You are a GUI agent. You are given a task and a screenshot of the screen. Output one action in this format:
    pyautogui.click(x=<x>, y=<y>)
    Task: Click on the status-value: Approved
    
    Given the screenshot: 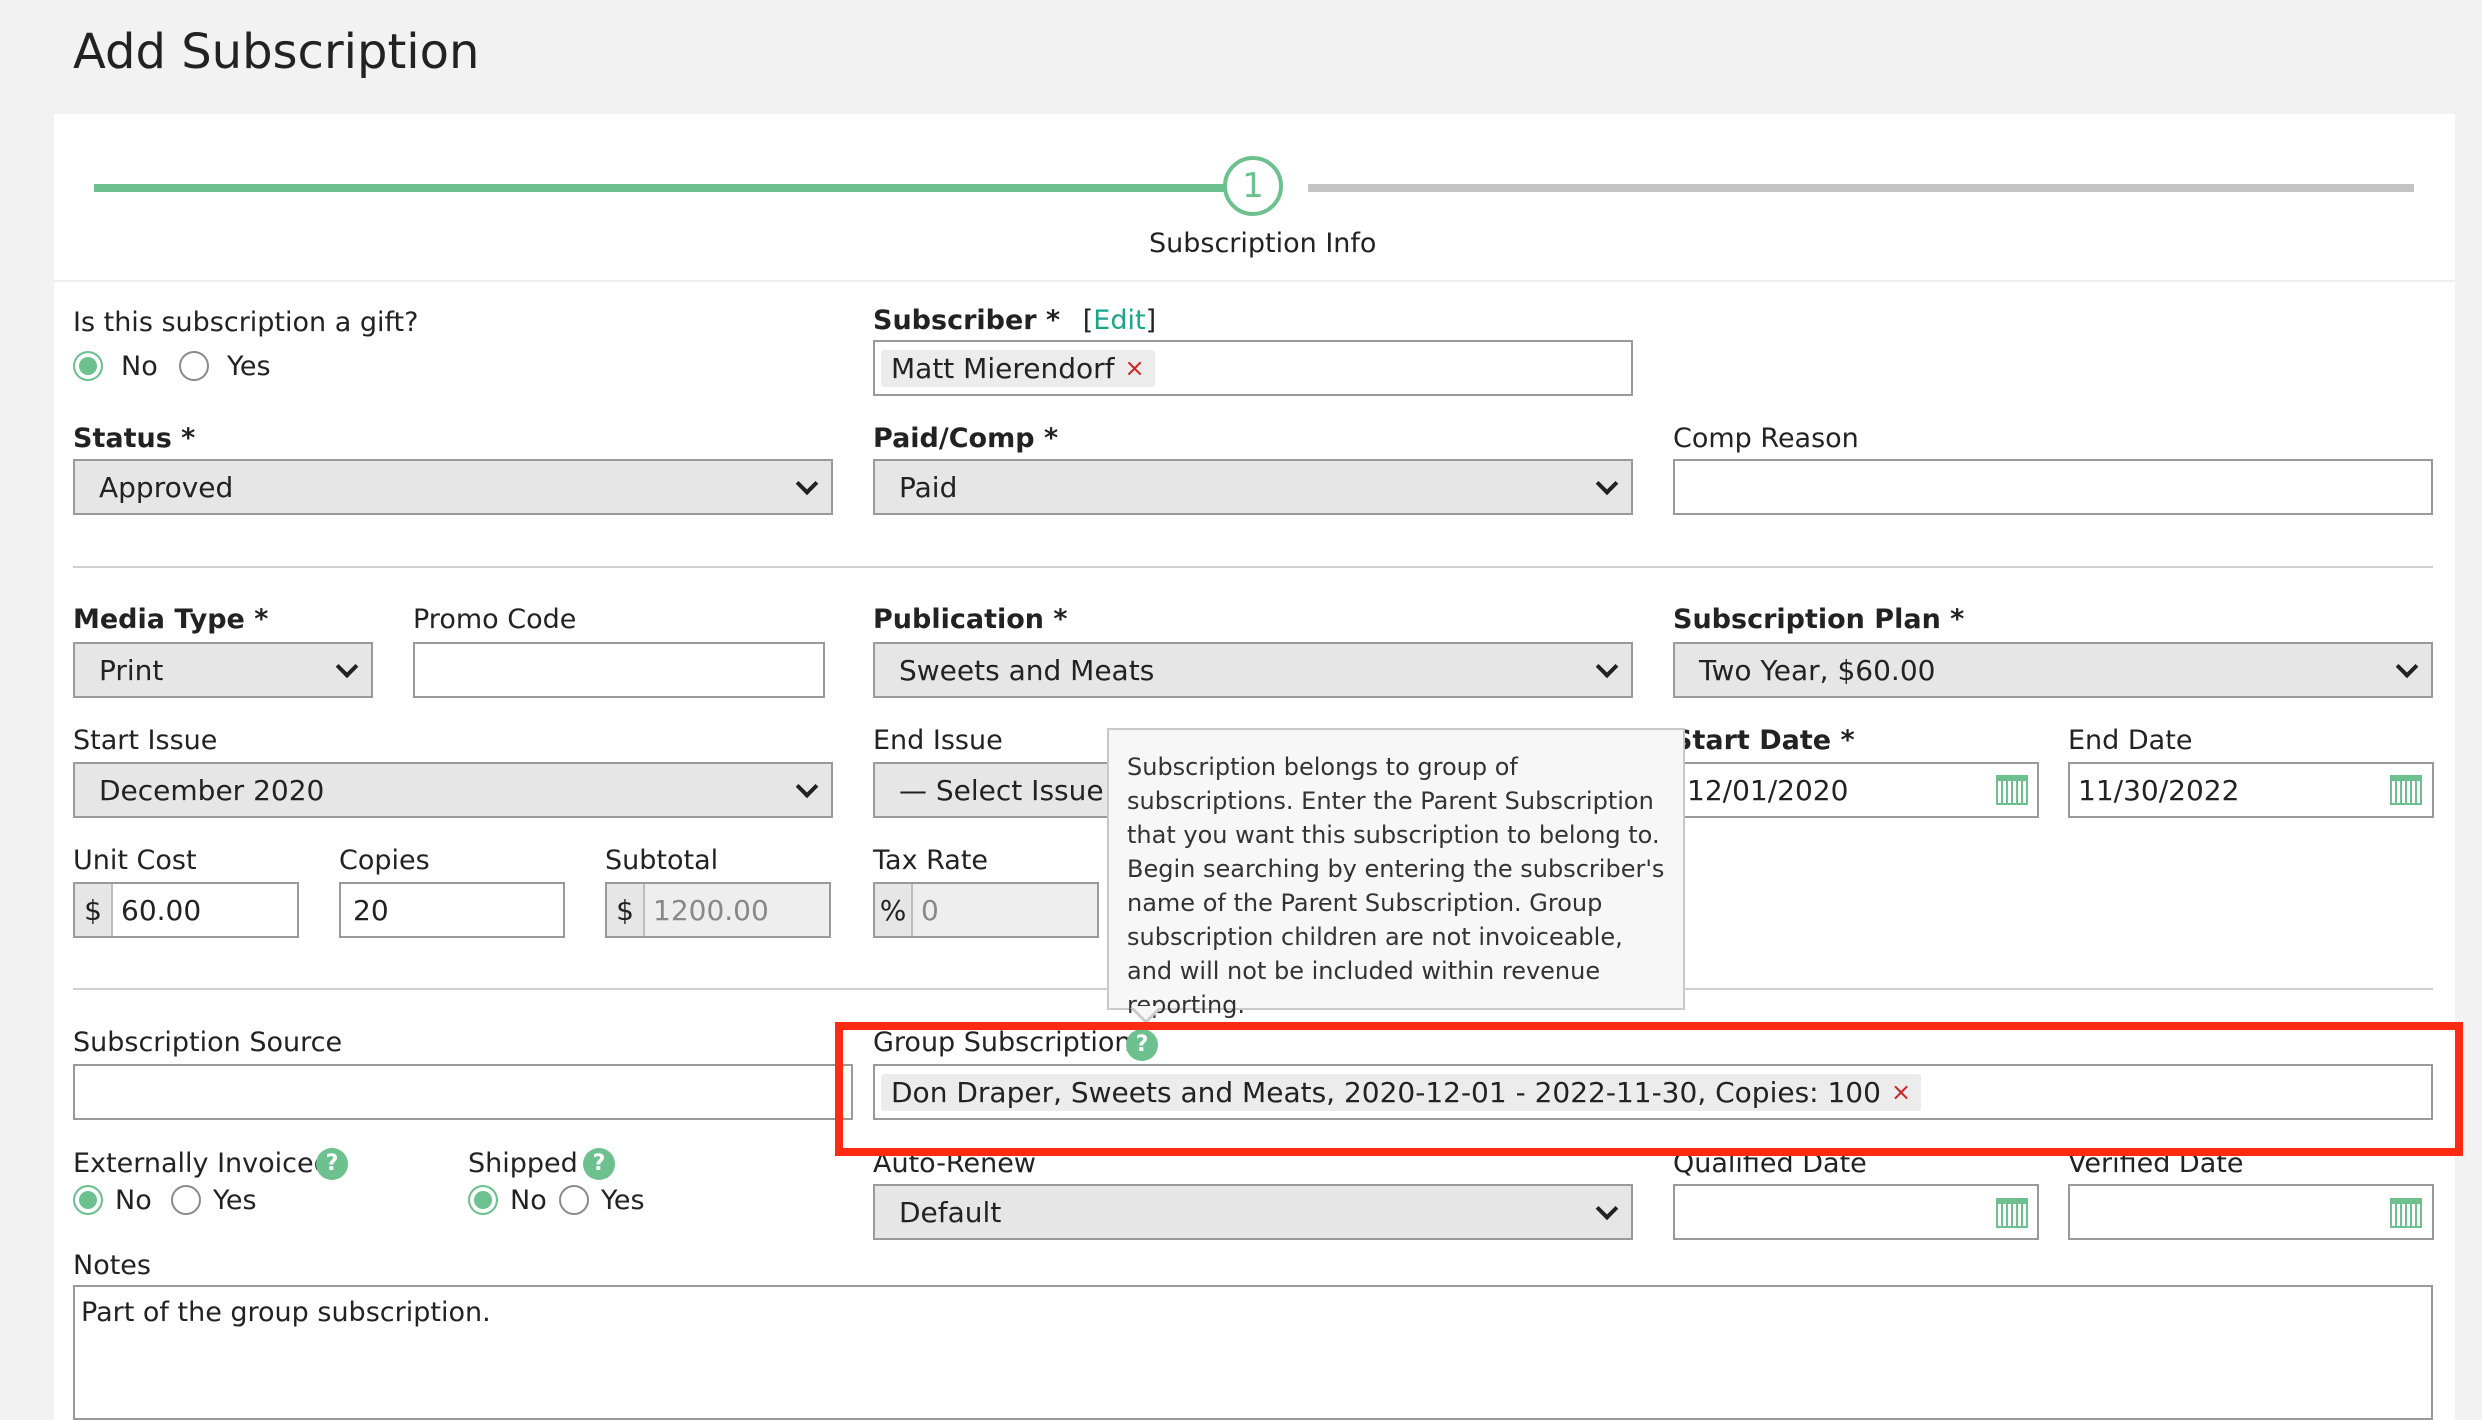 What is the action you would take?
    pyautogui.click(x=166, y=487)
    